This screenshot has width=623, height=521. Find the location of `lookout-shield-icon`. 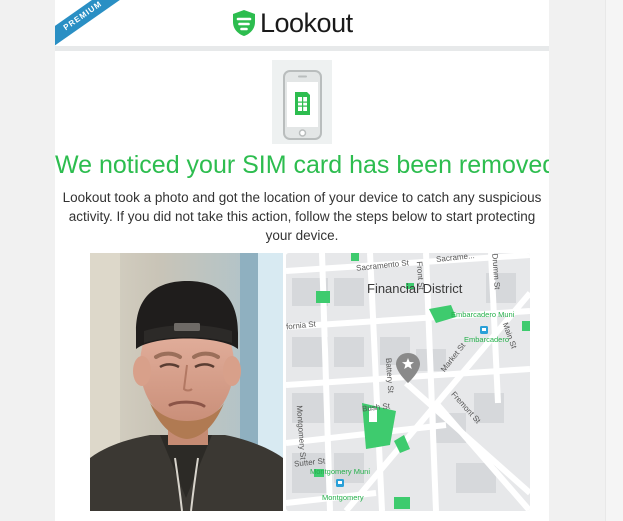

lookout-shield-icon is located at coordinates (244, 23).